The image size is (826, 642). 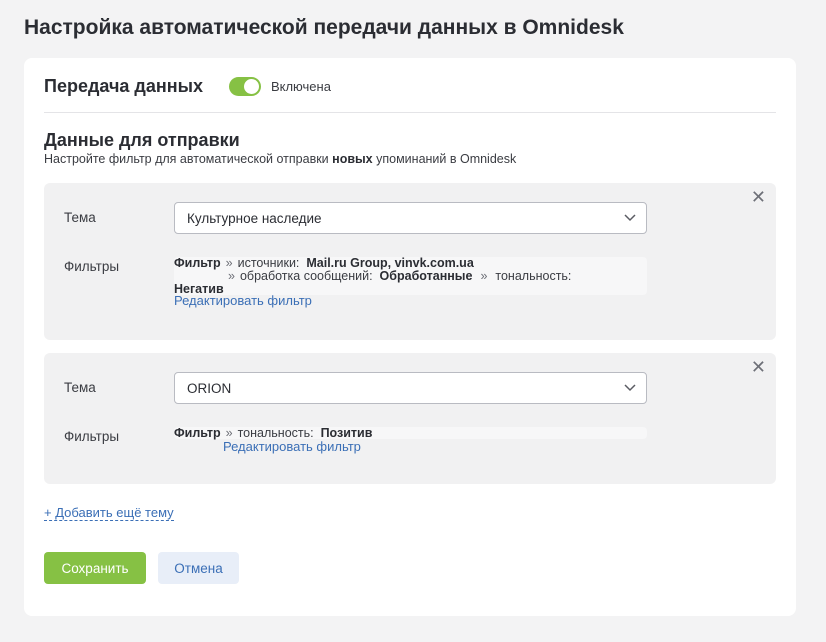 I want to click on topic-select: Культурное наследие, so click(x=410, y=218).